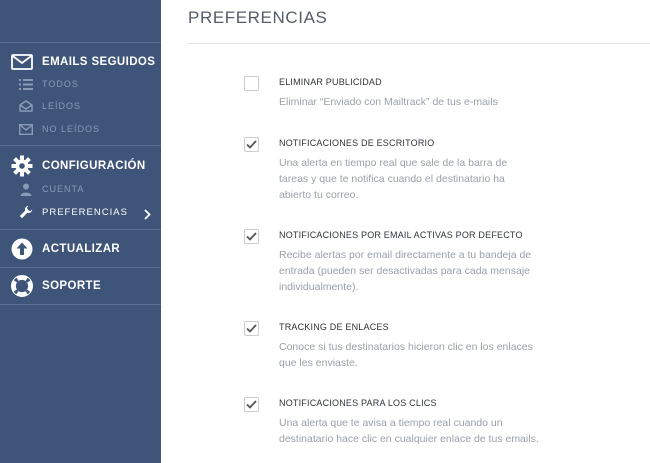 The height and width of the screenshot is (463, 650). I want to click on lifebuoy-icon, so click(22, 286).